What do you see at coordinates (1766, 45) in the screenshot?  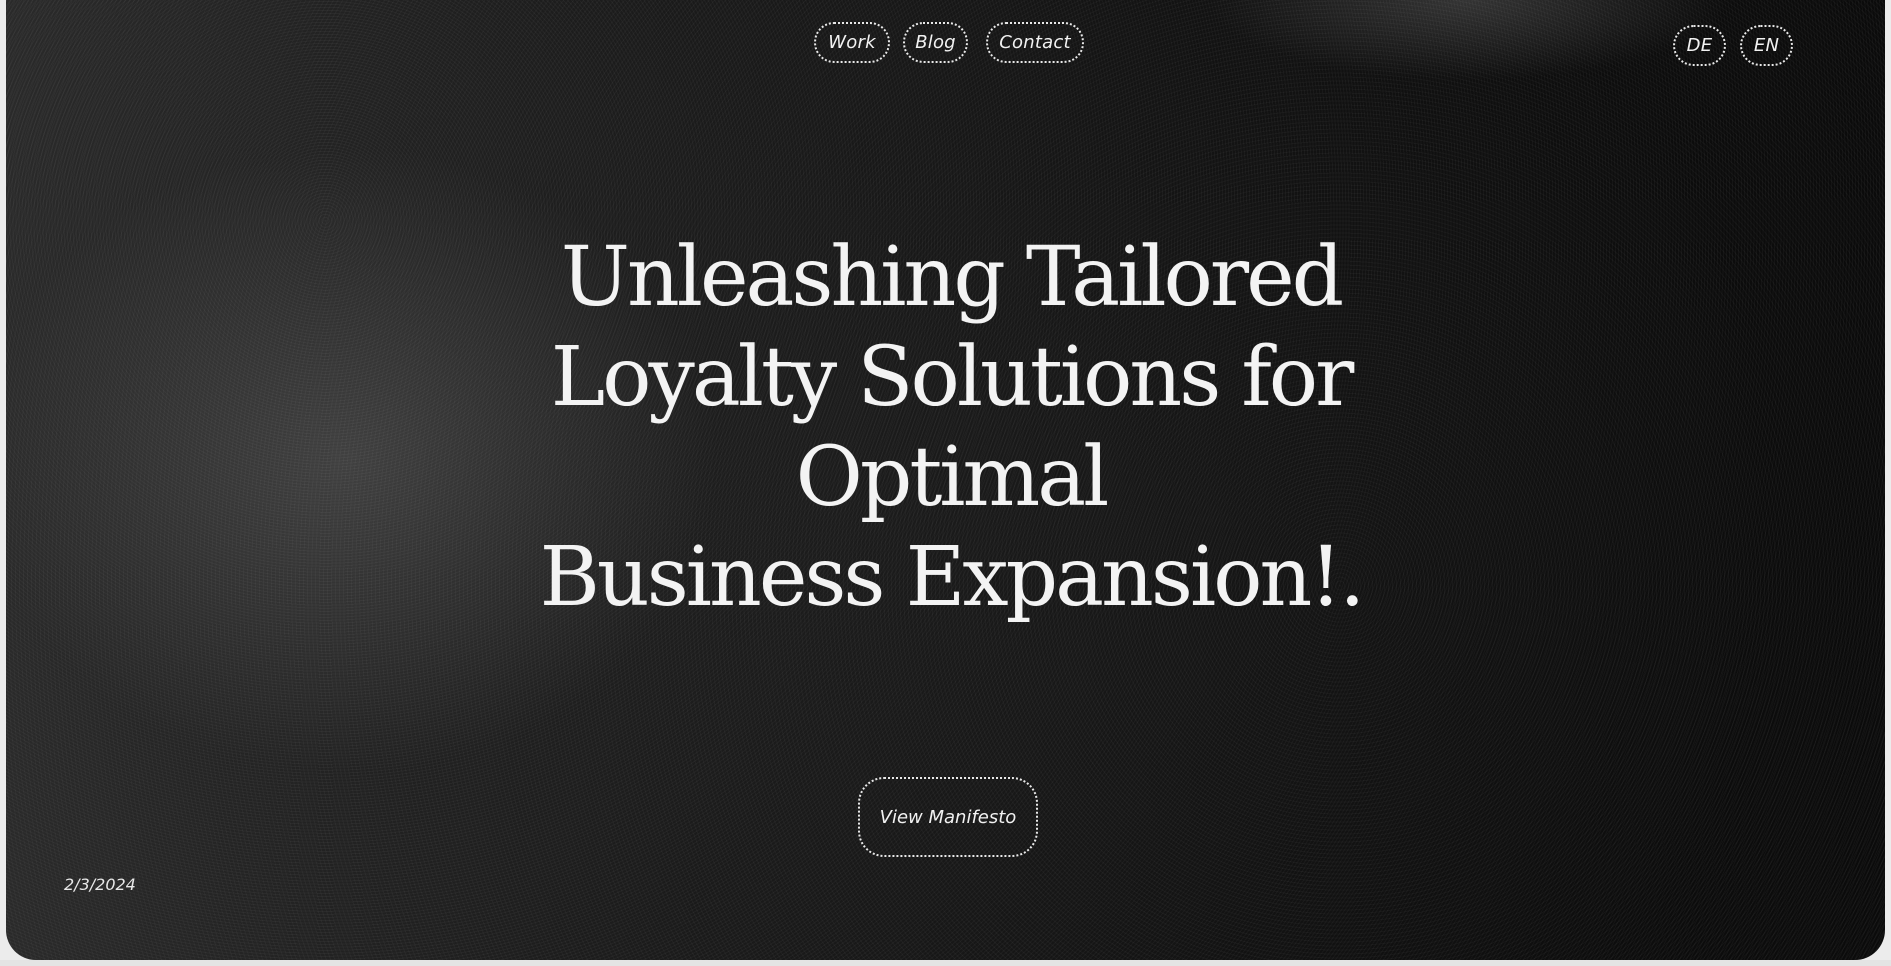 I see `language-en-button: EN` at bounding box center [1766, 45].